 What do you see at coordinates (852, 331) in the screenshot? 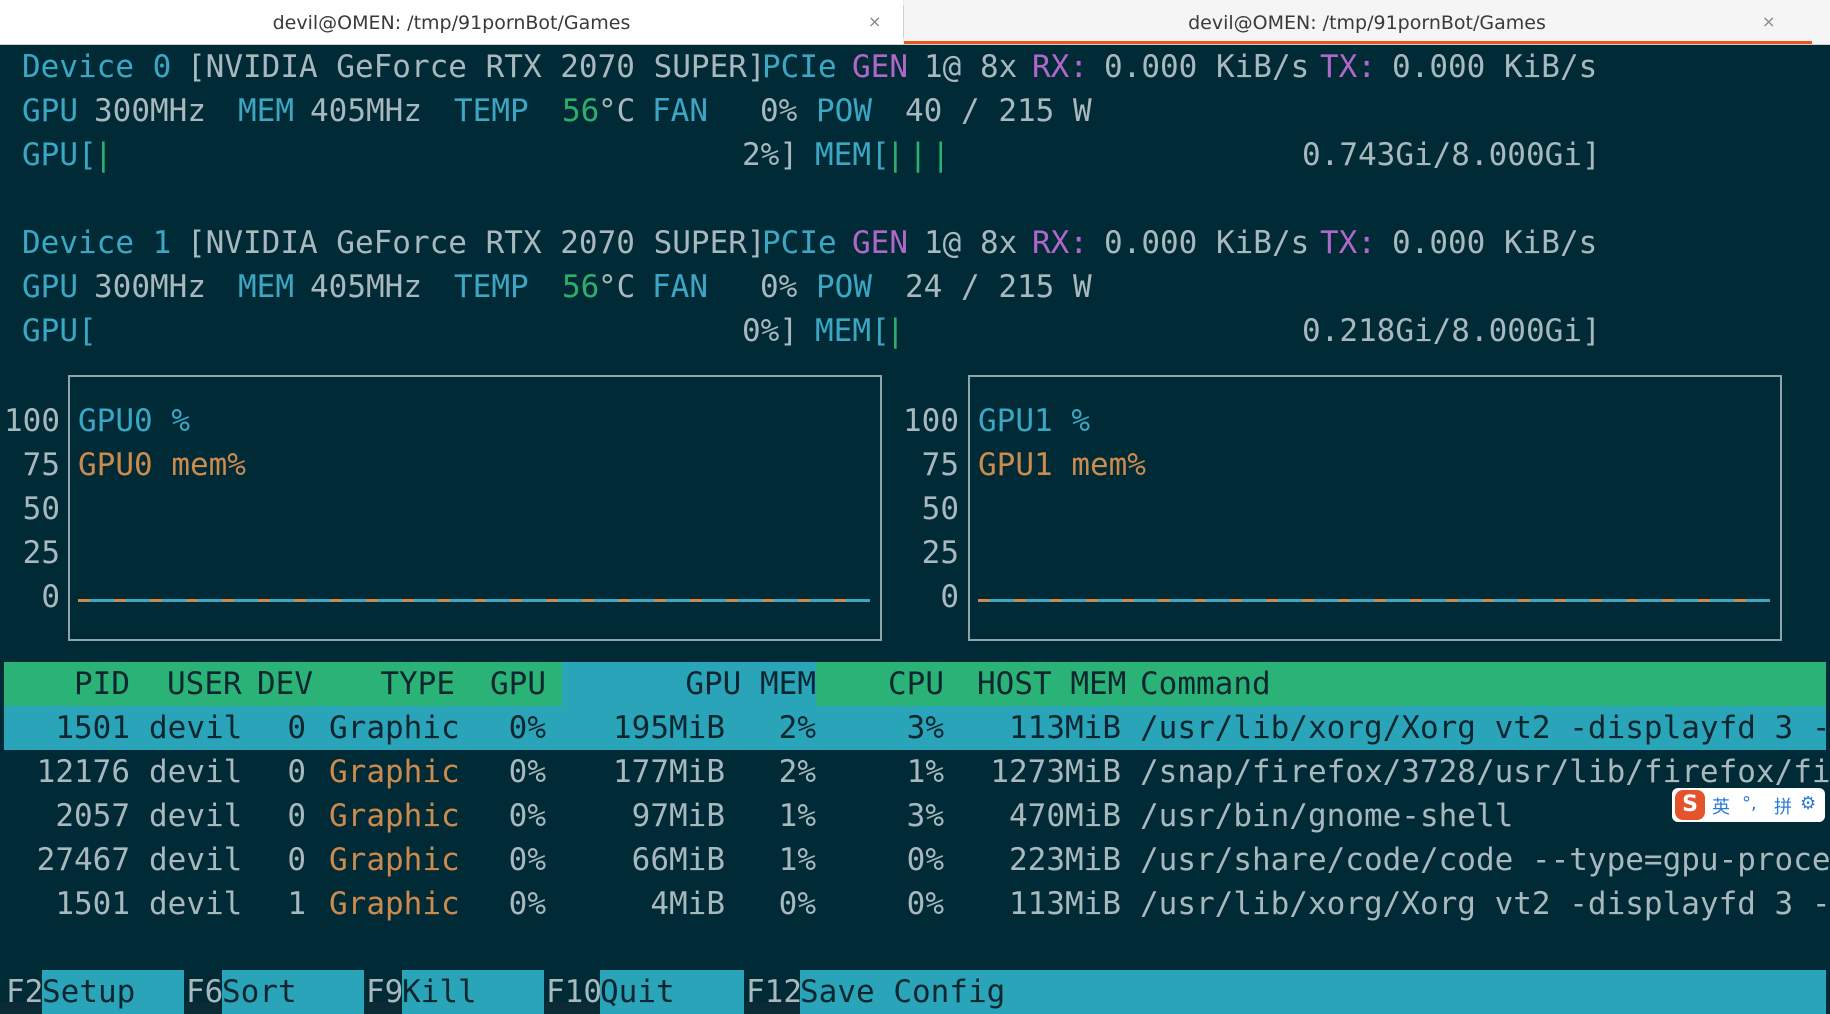
I see `mem-usage-label: MEM[` at bounding box center [852, 331].